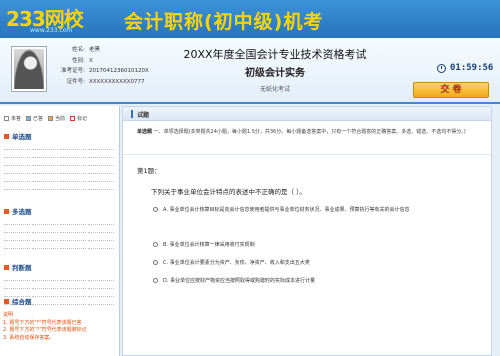 Image resolution: width=500 pixels, height=356 pixels. What do you see at coordinates (239, 263) in the screenshot?
I see `option-text: 事业单位会计要素分为资产、负债、净资产、收入和支出五大类` at bounding box center [239, 263].